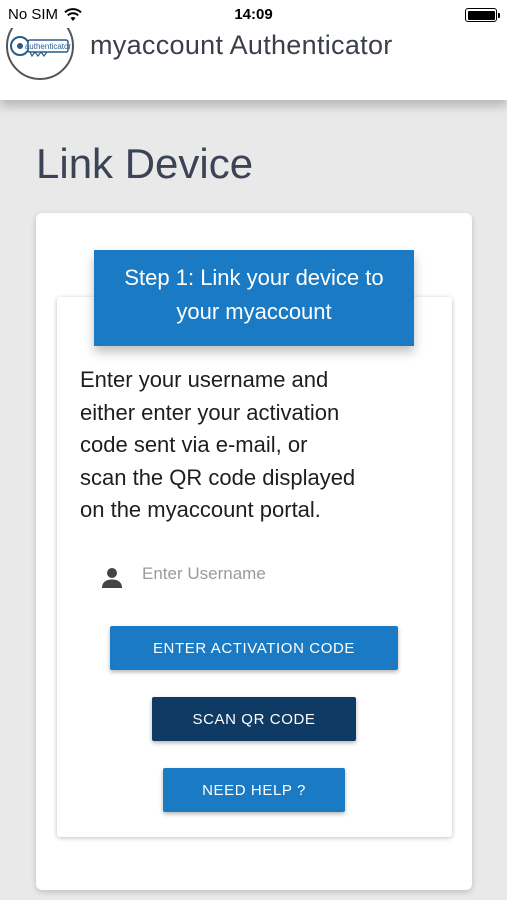 The width and height of the screenshot is (507, 900). I want to click on battery-icon, so click(482, 15).